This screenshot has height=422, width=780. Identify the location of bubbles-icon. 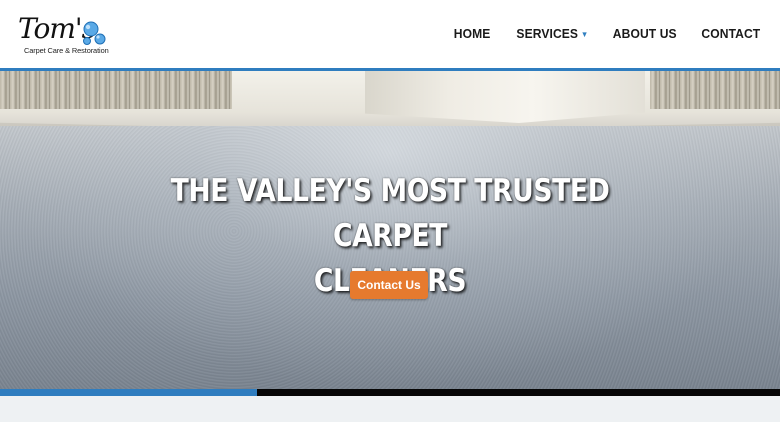
(94, 33).